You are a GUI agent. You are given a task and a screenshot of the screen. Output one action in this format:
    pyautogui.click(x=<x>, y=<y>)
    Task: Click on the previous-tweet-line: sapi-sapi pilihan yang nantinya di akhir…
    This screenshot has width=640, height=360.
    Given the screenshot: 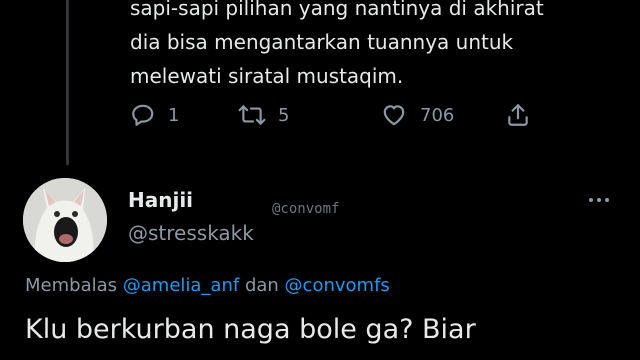 What is the action you would take?
    pyautogui.click(x=337, y=10)
    